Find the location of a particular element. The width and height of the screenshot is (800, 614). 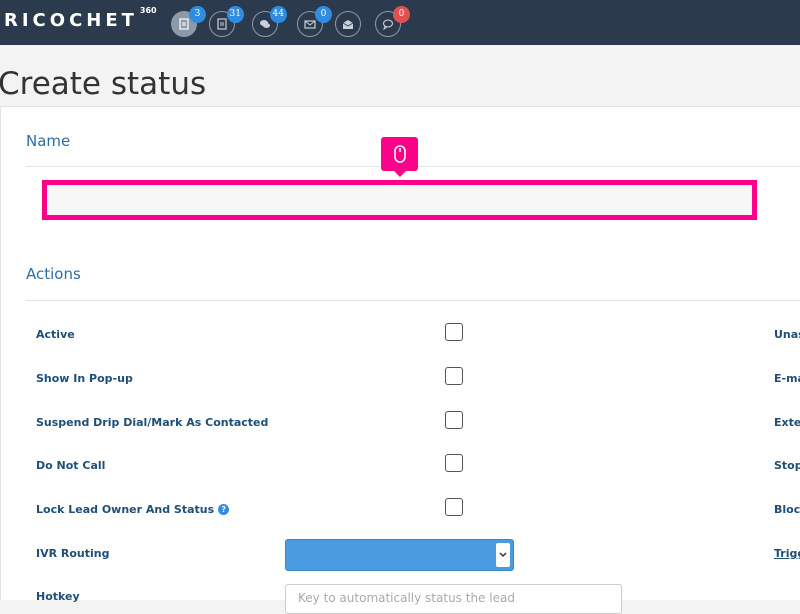

open-mail-icon is located at coordinates (348, 24).